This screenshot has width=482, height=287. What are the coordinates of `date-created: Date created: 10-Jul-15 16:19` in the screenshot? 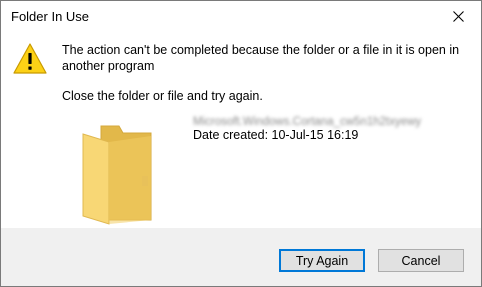 It's located at (276, 135).